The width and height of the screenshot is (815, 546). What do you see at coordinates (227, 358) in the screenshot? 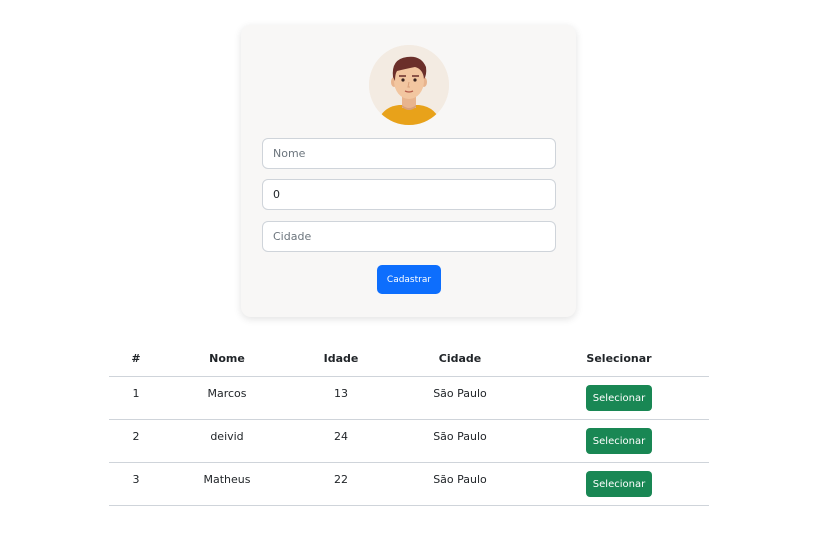
I see `column-header-name: Nome` at bounding box center [227, 358].